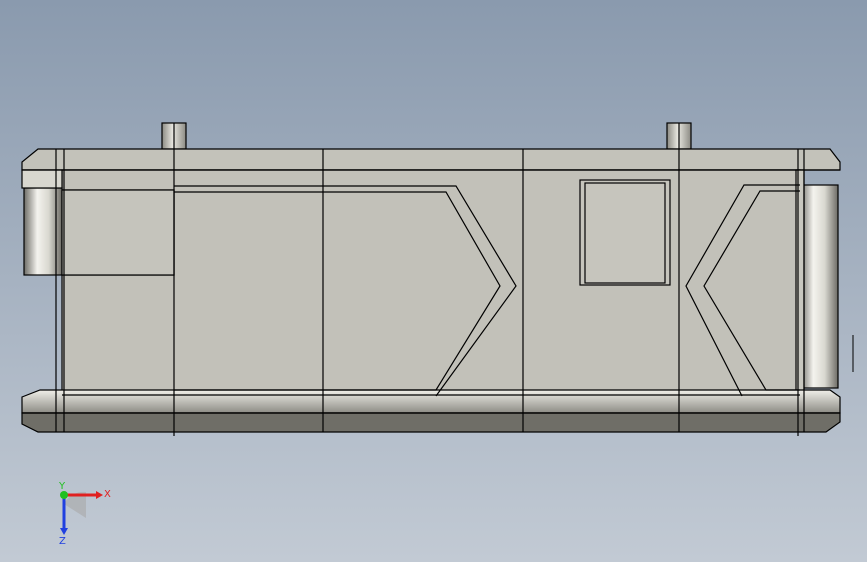 The image size is (867, 562). What do you see at coordinates (84, 514) in the screenshot?
I see `reference-triad: X Y Z` at bounding box center [84, 514].